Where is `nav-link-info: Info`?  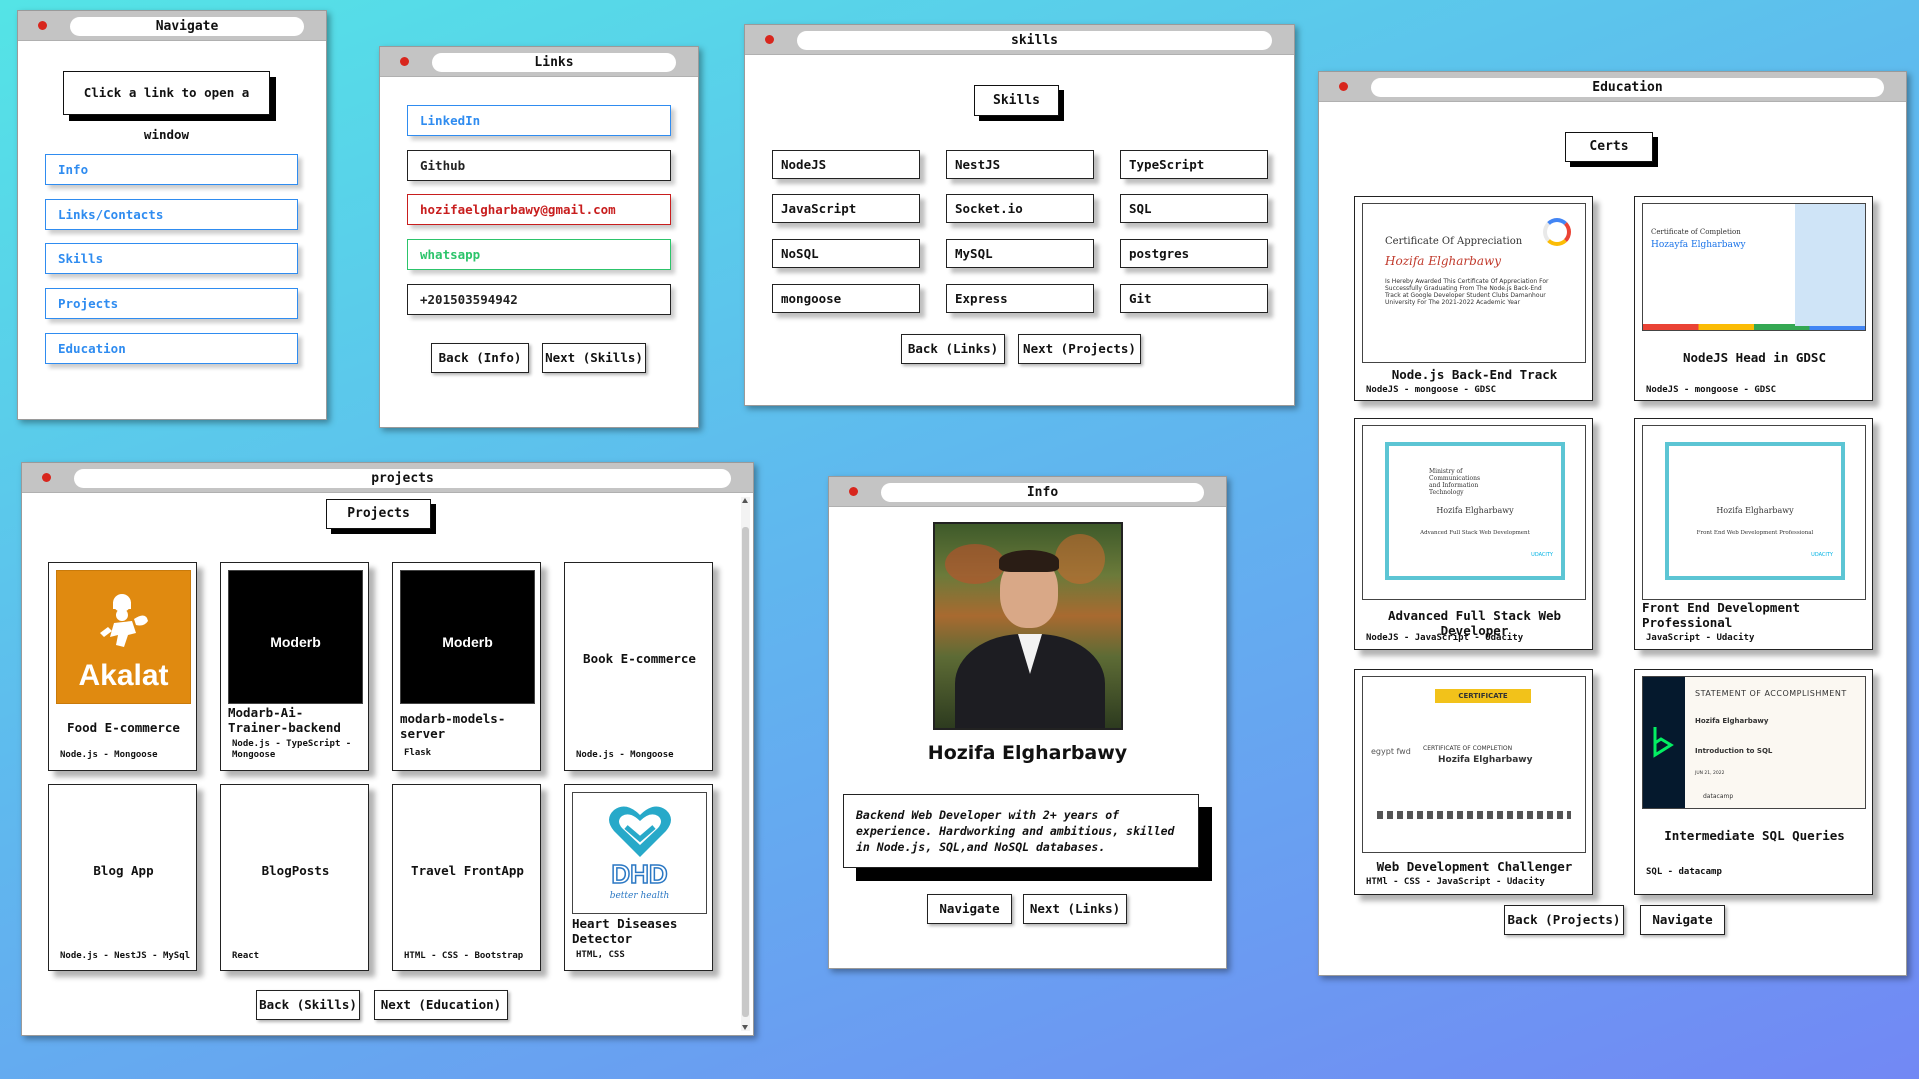 nav-link-info: Info is located at coordinates (171, 169).